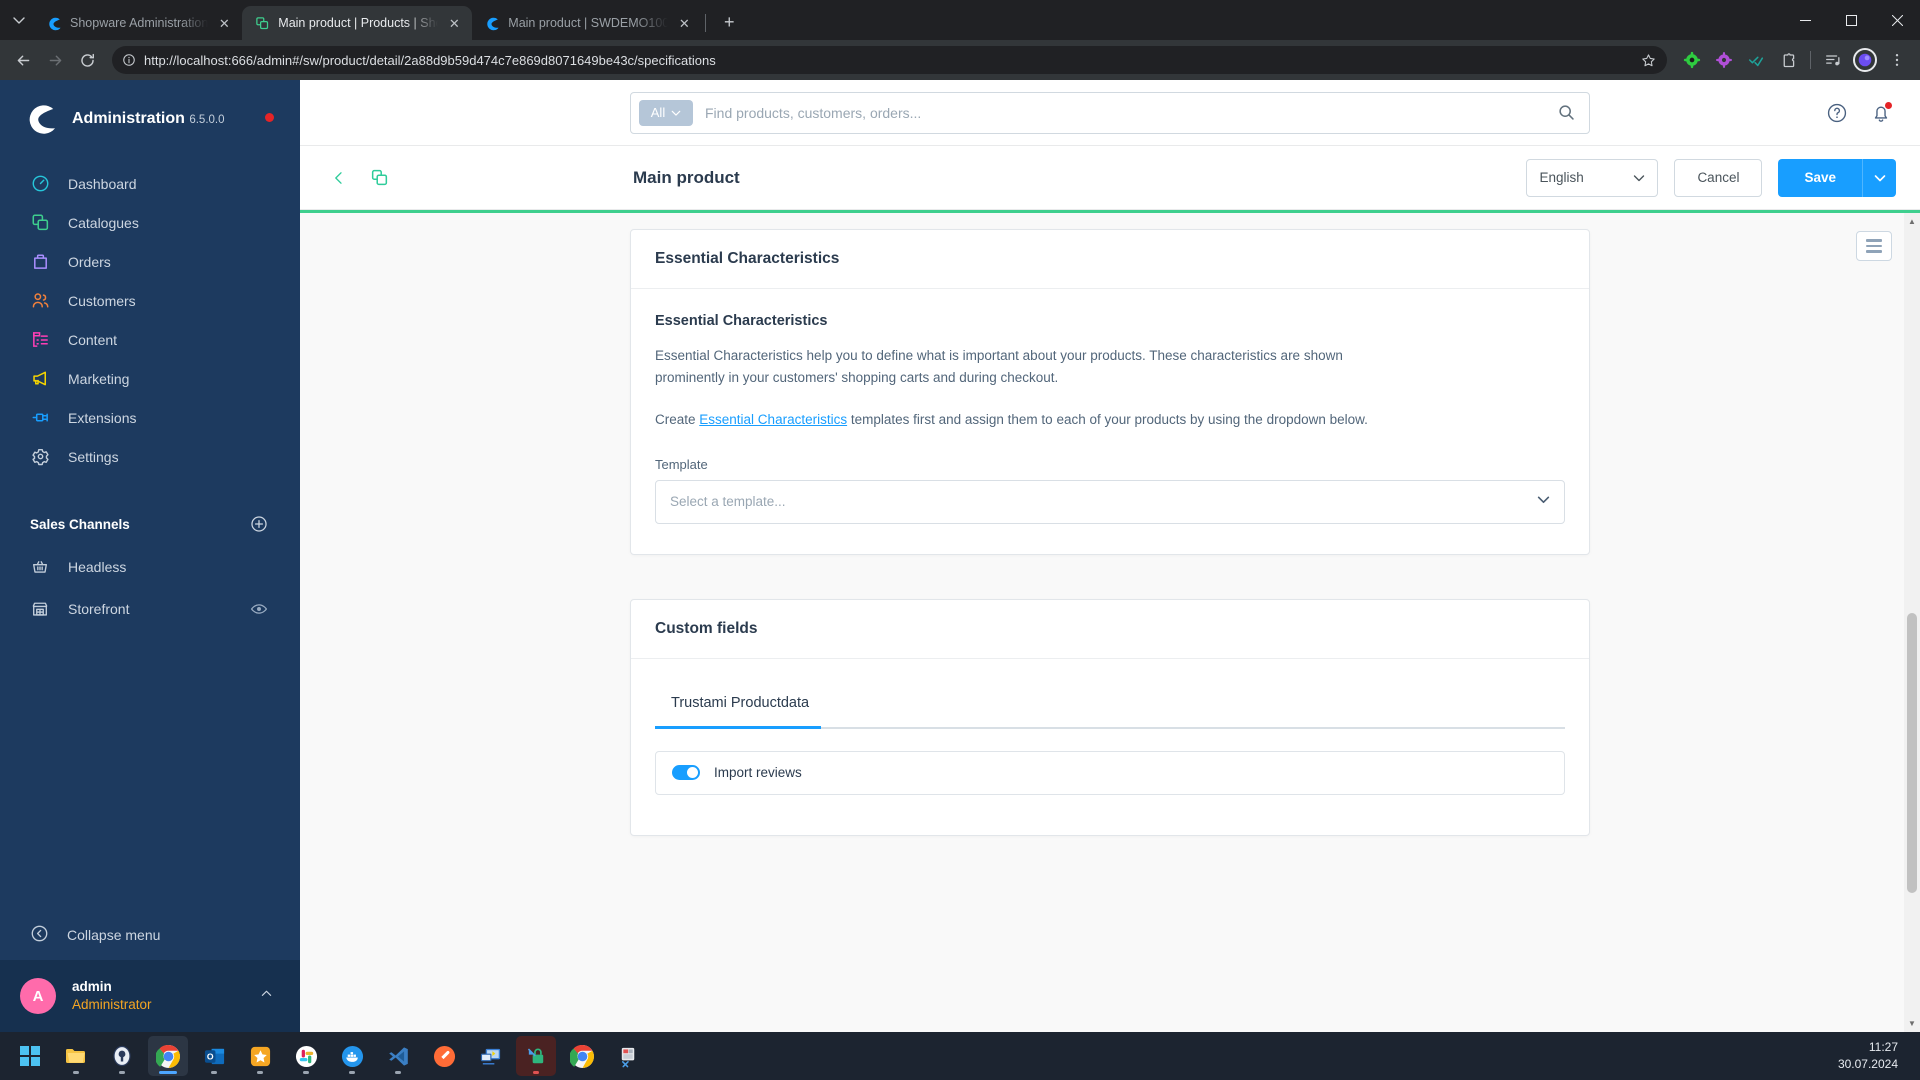 This screenshot has width=1920, height=1080. Describe the element at coordinates (1868, 1056) in the screenshot. I see `taskbar-clock: 11:27 30.07.2024` at that location.